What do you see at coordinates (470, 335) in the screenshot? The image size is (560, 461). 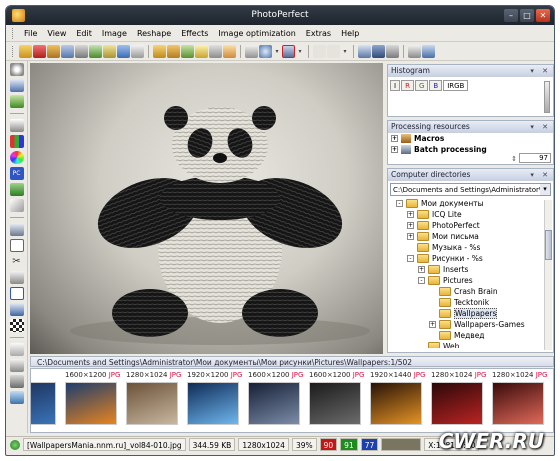 I see `tree-item: Медвед` at bounding box center [470, 335].